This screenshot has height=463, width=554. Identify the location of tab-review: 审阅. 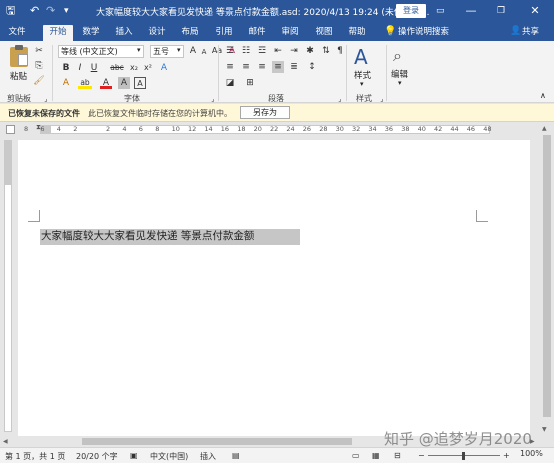
(290, 33).